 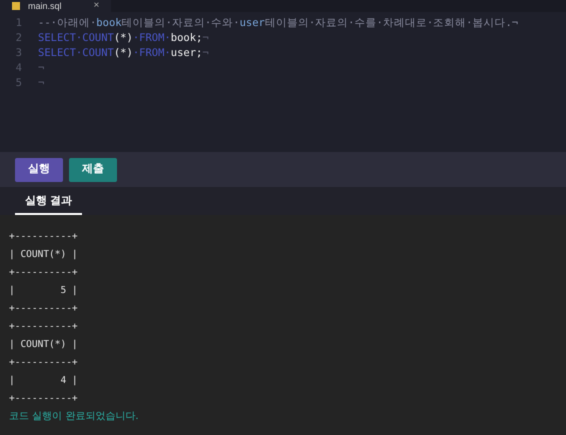 What do you see at coordinates (277, 23) in the screenshot?
I see `code-line: --·아래에·book테이블의·자료의·수와·user테이블의·자료의·수를·차례대로·조회해·봅시다.¬` at bounding box center [277, 23].